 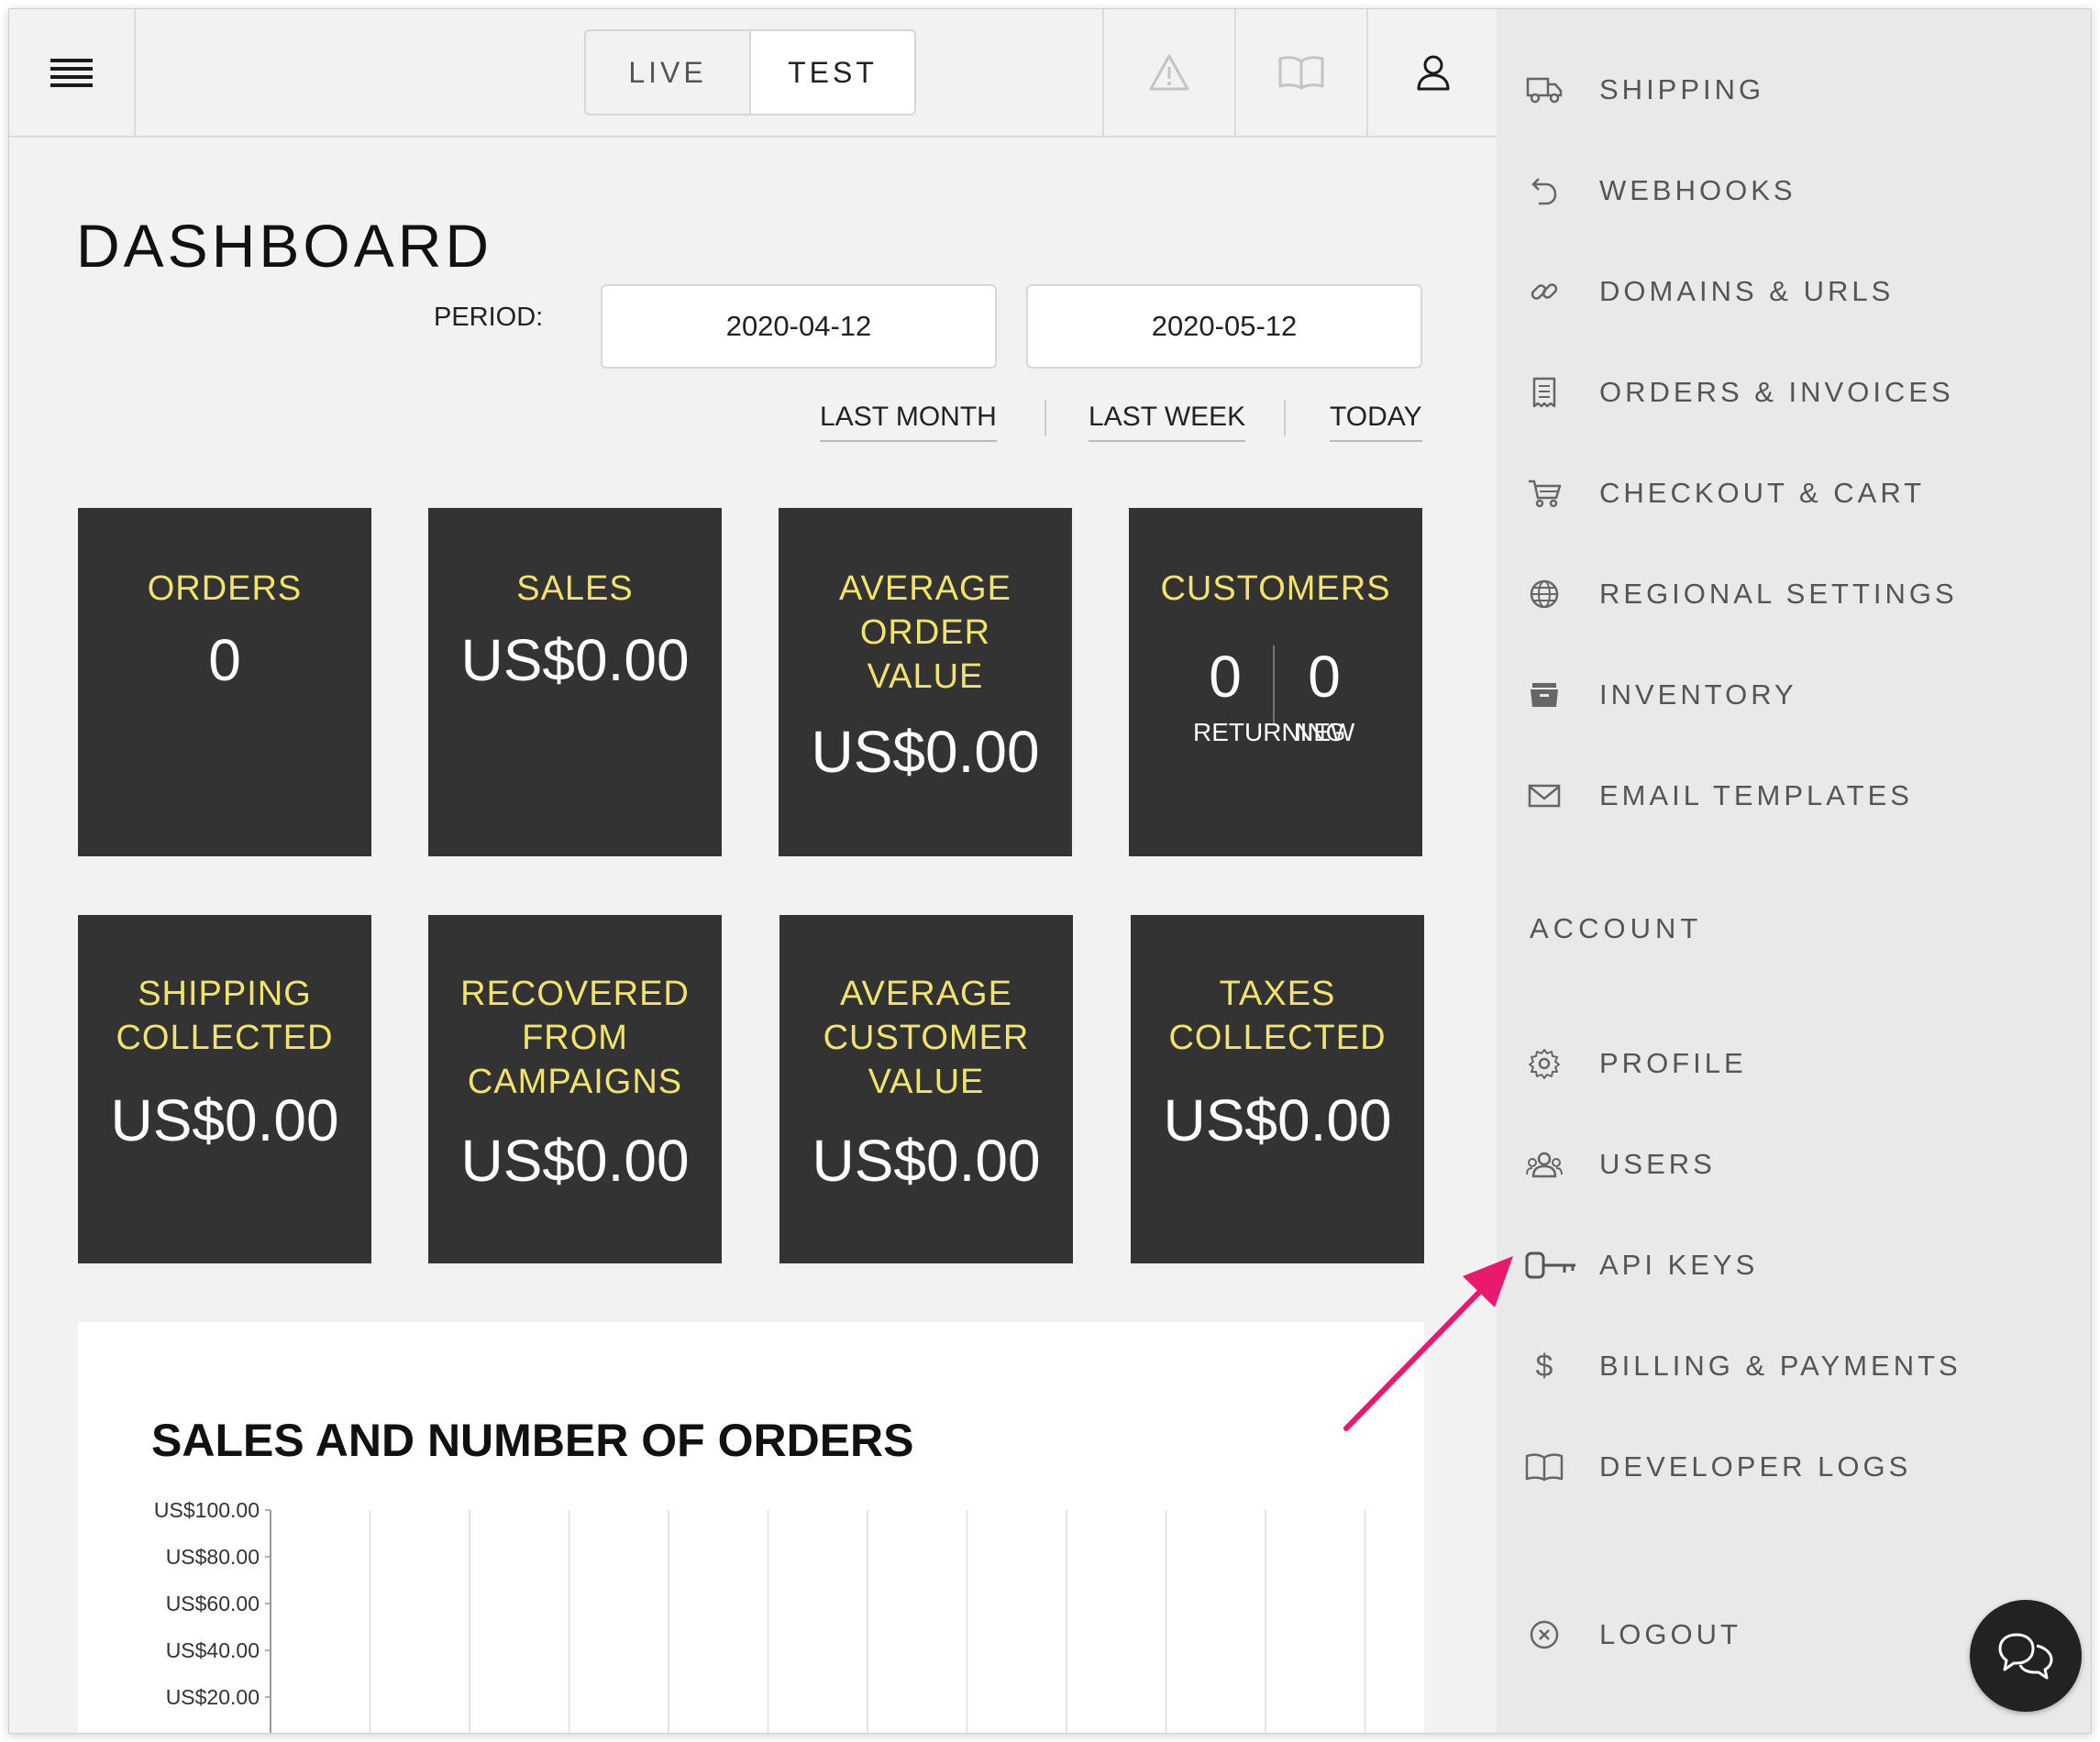 I want to click on tile-label: CUSTOMER, so click(x=926, y=1038).